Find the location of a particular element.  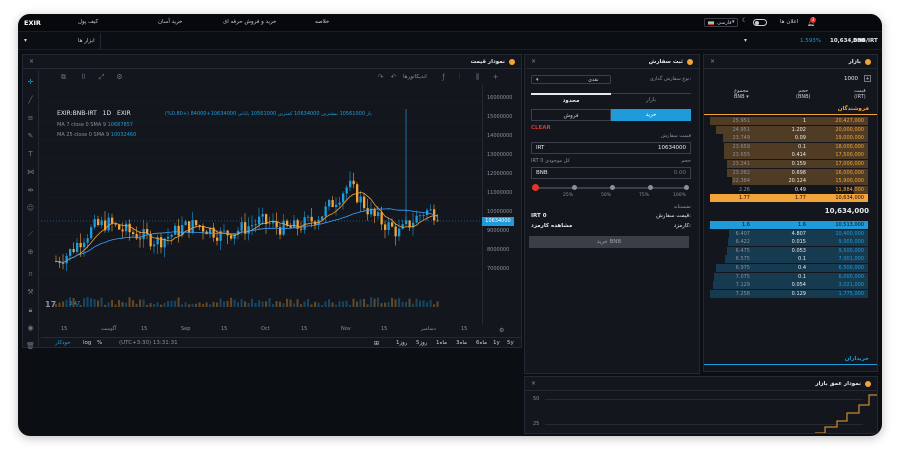

bid-row: 3,021,000 0.054 7.129 is located at coordinates (789, 285).